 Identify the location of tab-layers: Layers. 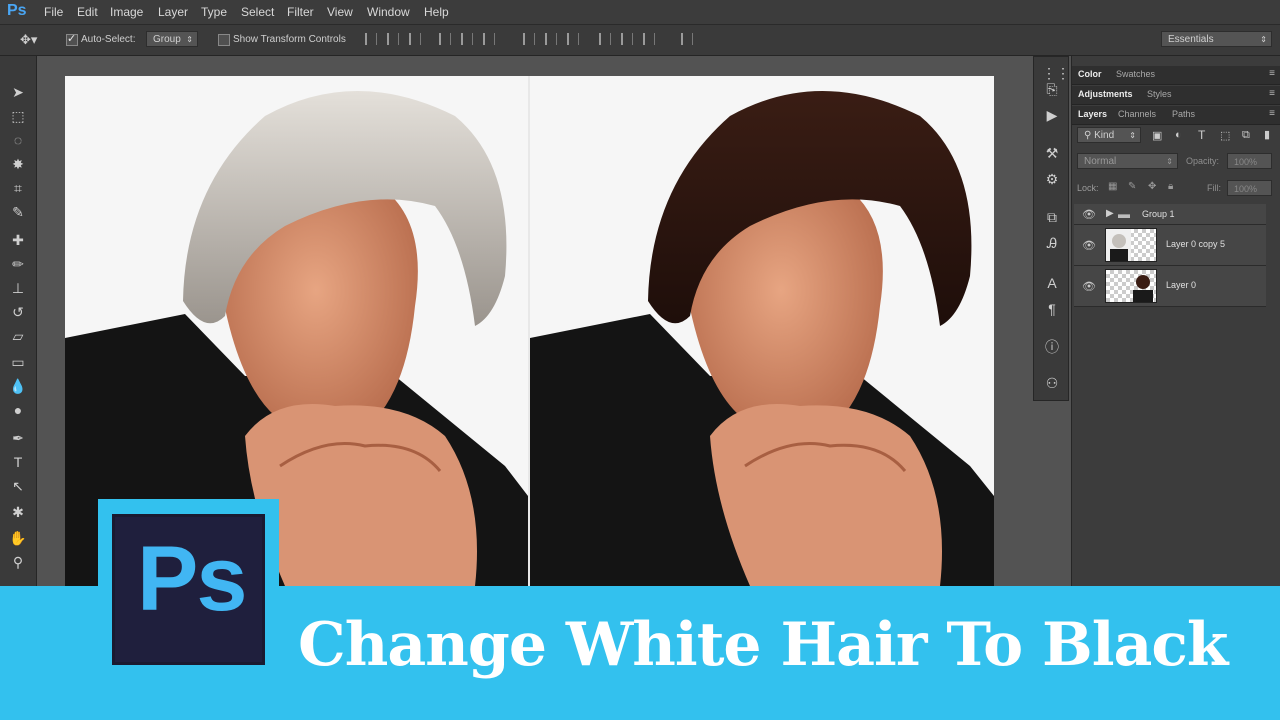
(1092, 114).